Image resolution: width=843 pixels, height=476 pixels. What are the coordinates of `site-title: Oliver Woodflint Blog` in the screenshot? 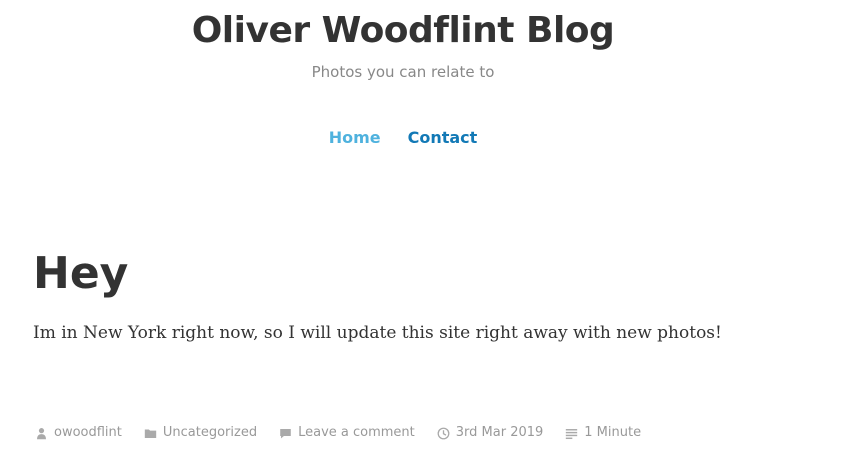 It's located at (403, 31).